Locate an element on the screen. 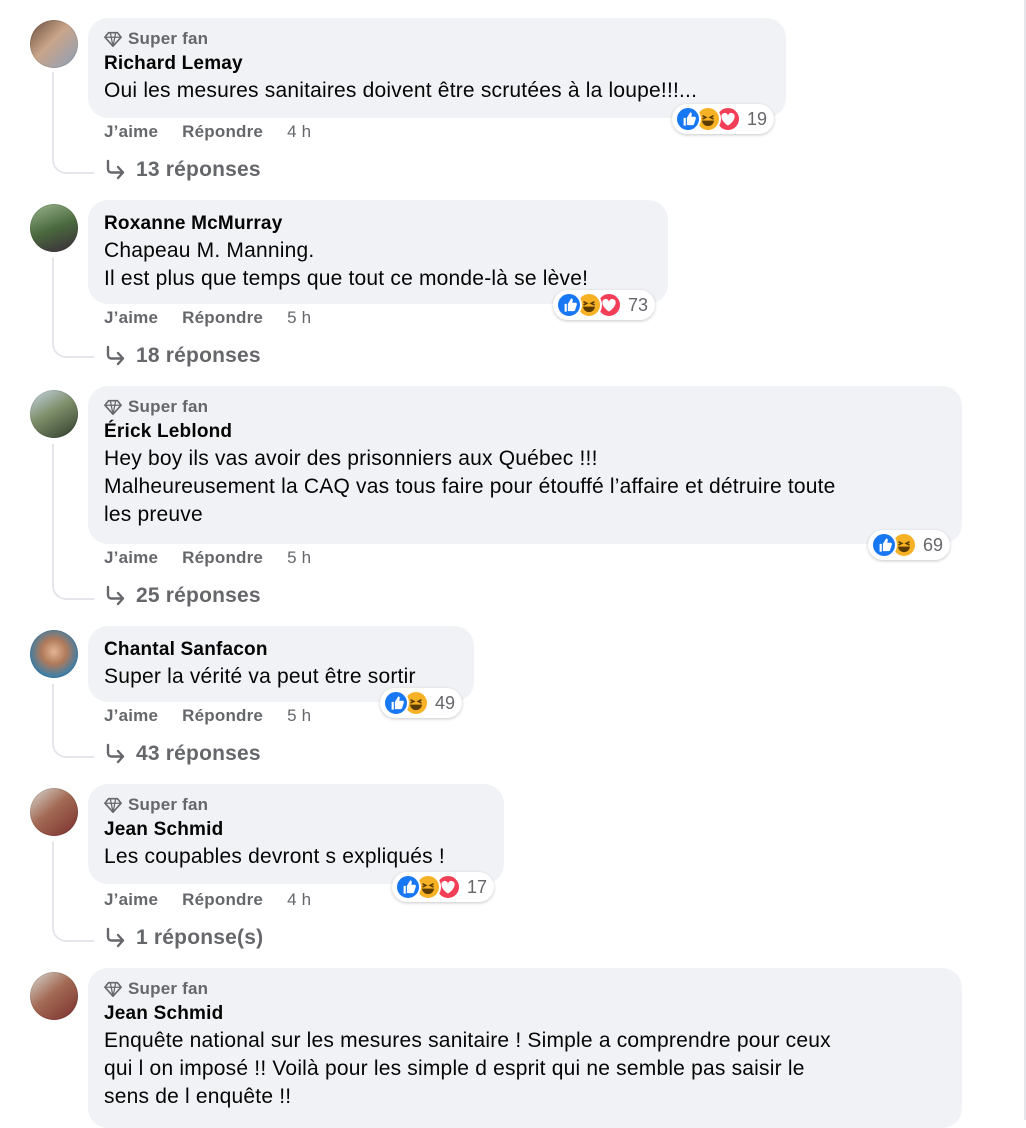  replies-count: 43 réponses is located at coordinates (198, 753).